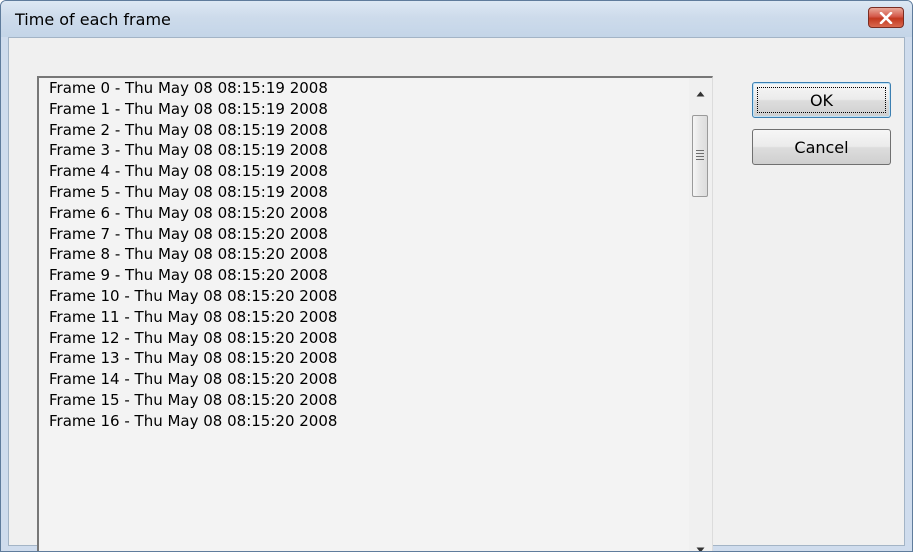  I want to click on close-button, so click(886, 17).